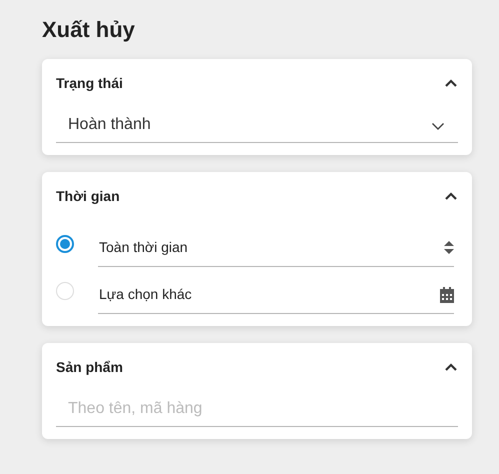  Describe the element at coordinates (257, 125) in the screenshot. I see `status-dropdown: Hoàn thành` at that location.